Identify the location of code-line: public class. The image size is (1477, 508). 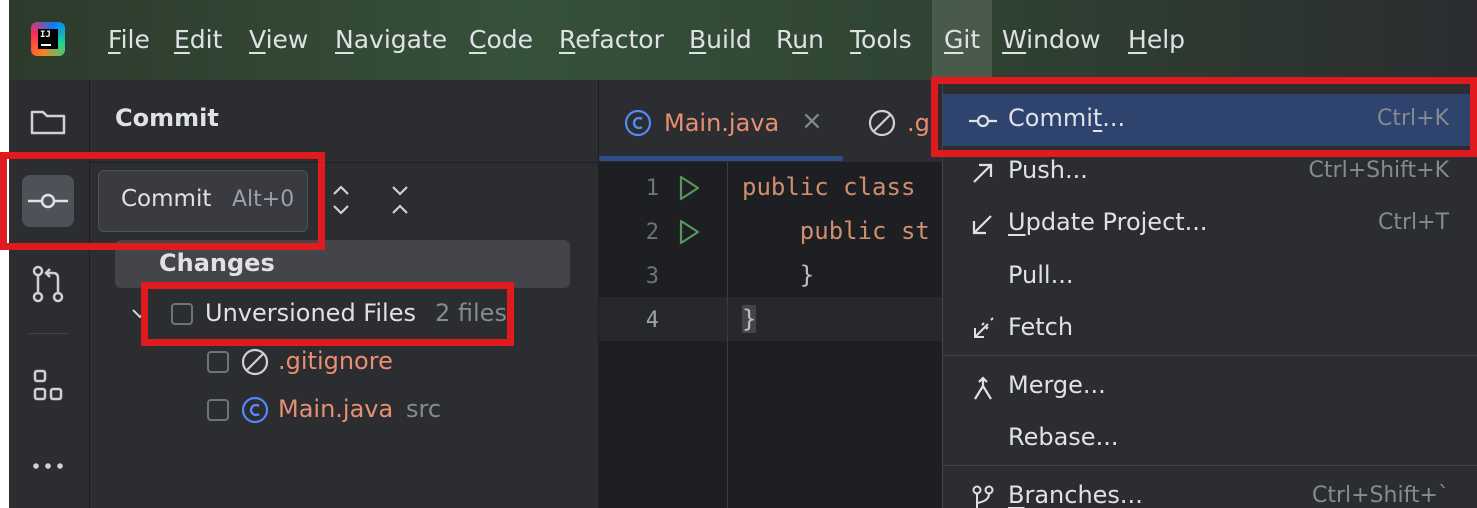
(829, 187).